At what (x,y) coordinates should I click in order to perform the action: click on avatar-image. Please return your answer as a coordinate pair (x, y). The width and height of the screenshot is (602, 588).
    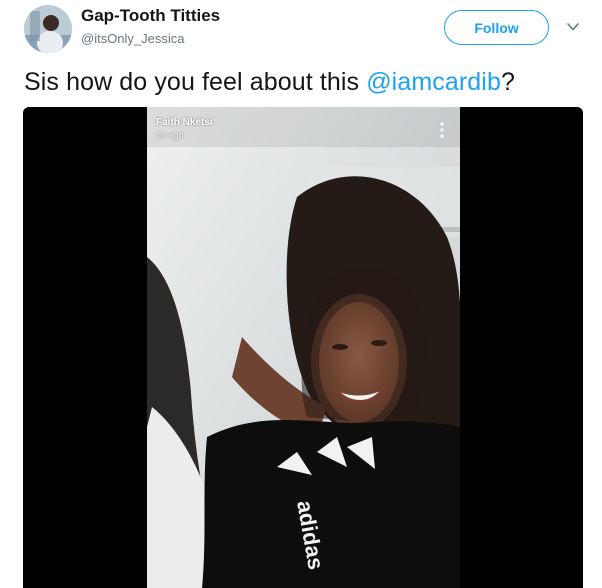
    Looking at the image, I should click on (48, 29).